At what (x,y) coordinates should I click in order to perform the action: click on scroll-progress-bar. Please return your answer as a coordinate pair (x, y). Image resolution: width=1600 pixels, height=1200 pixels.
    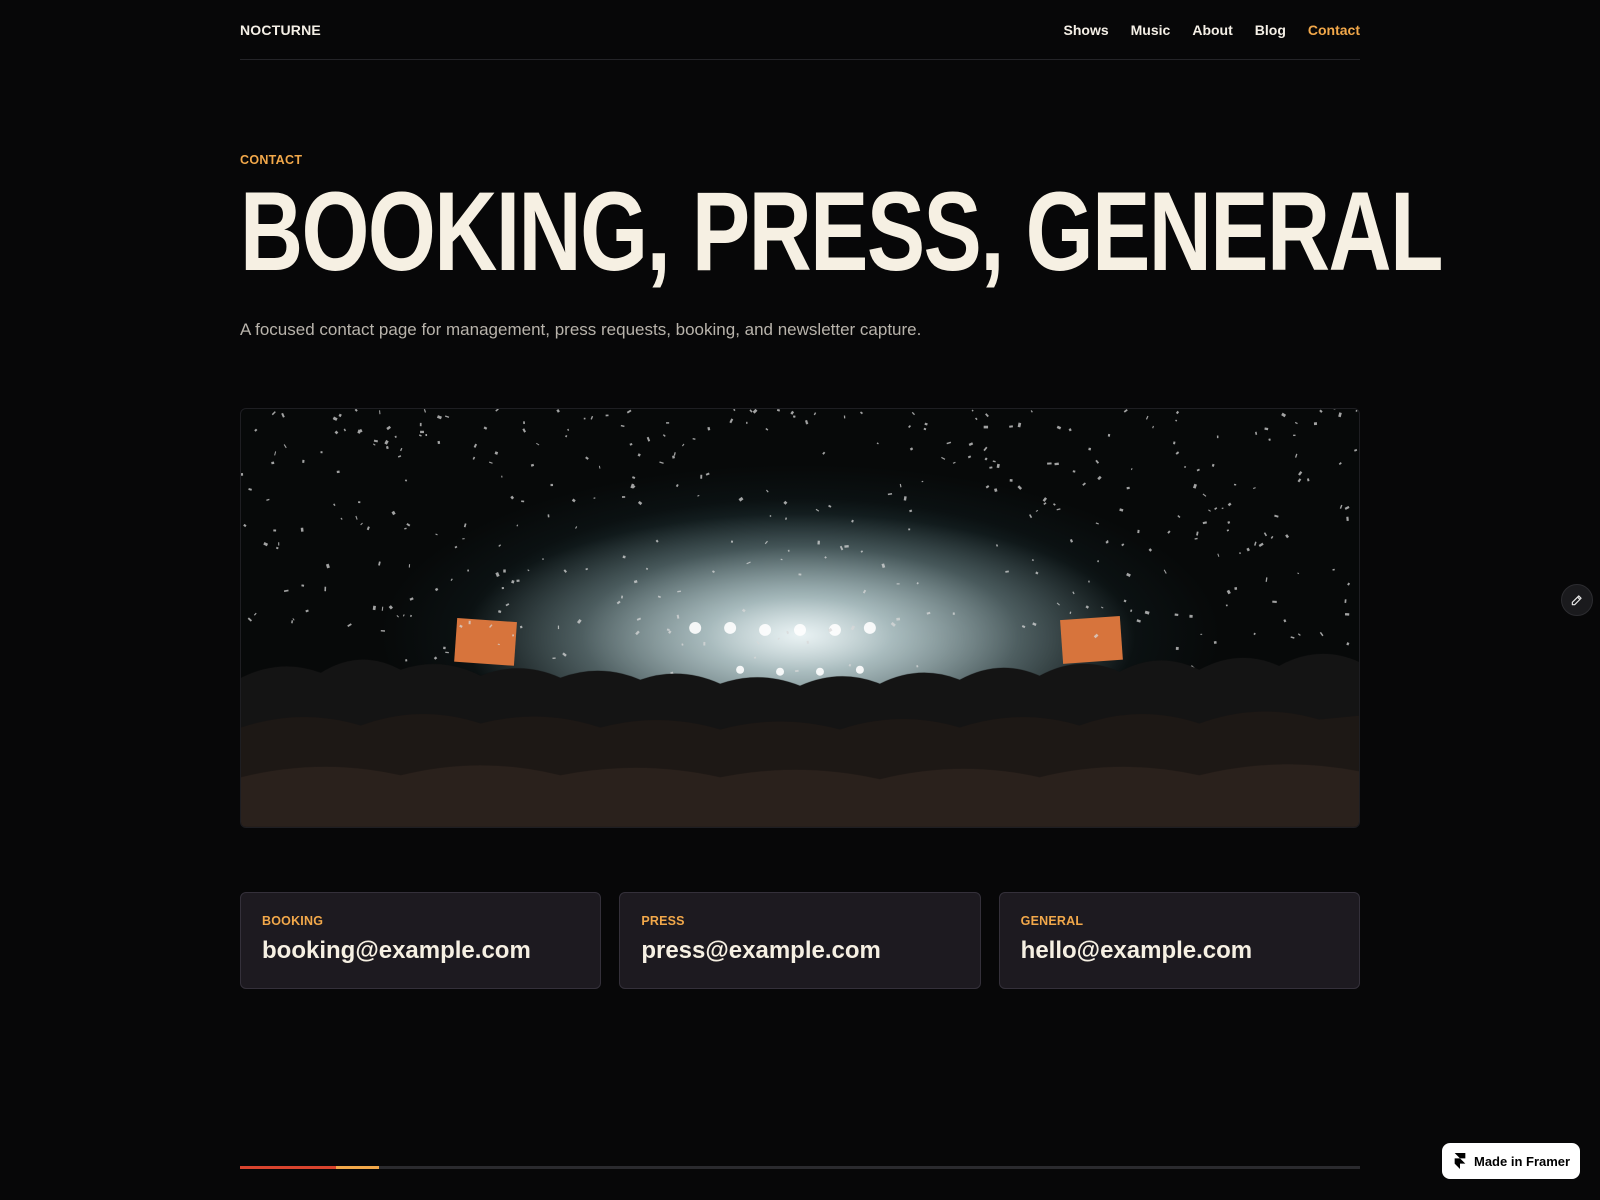
    Looking at the image, I should click on (800, 1167).